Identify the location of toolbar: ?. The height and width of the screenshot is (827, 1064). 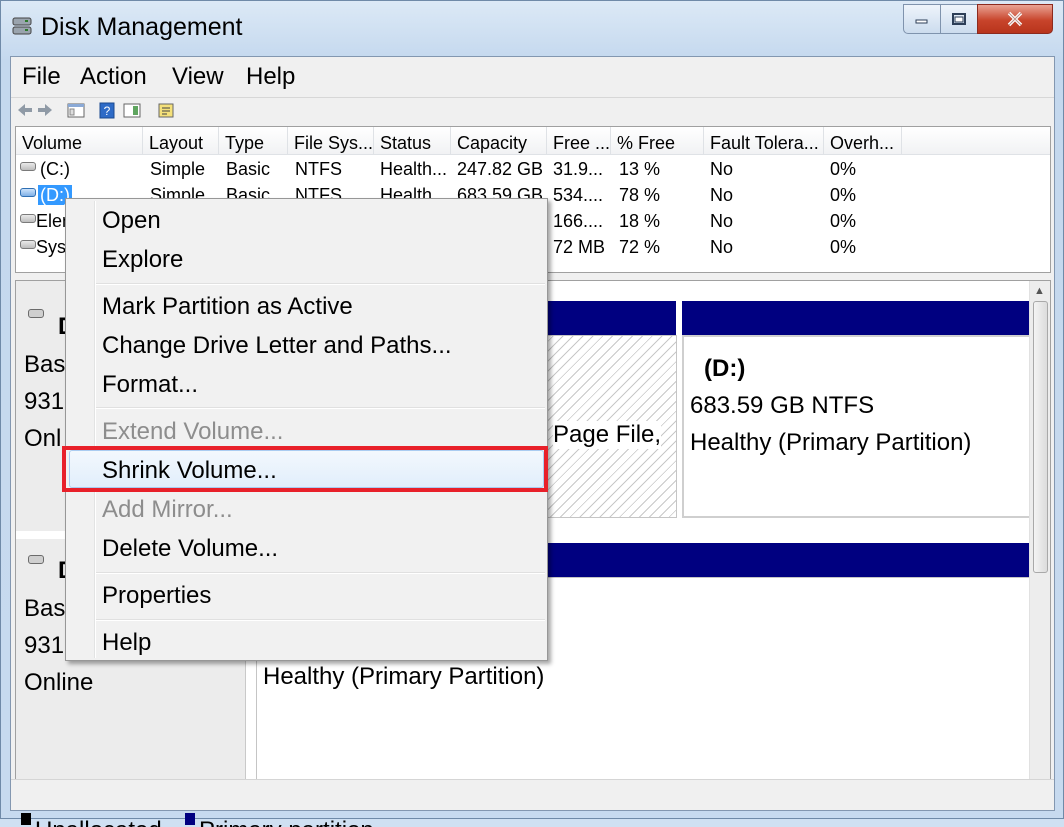
(532, 110).